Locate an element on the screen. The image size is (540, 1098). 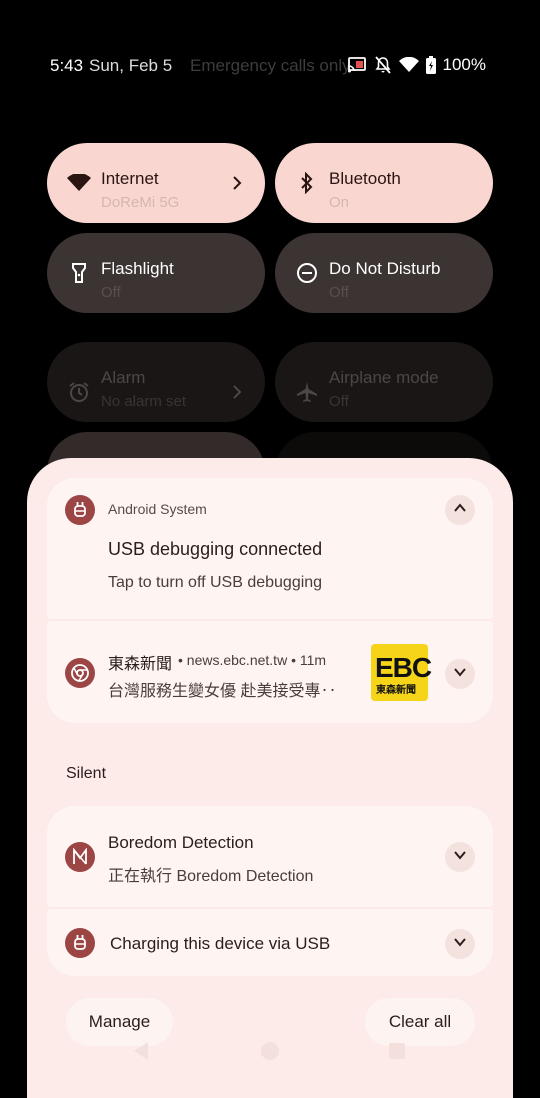
tile-airplane-mode: Airplane mode Off is located at coordinates (384, 382).